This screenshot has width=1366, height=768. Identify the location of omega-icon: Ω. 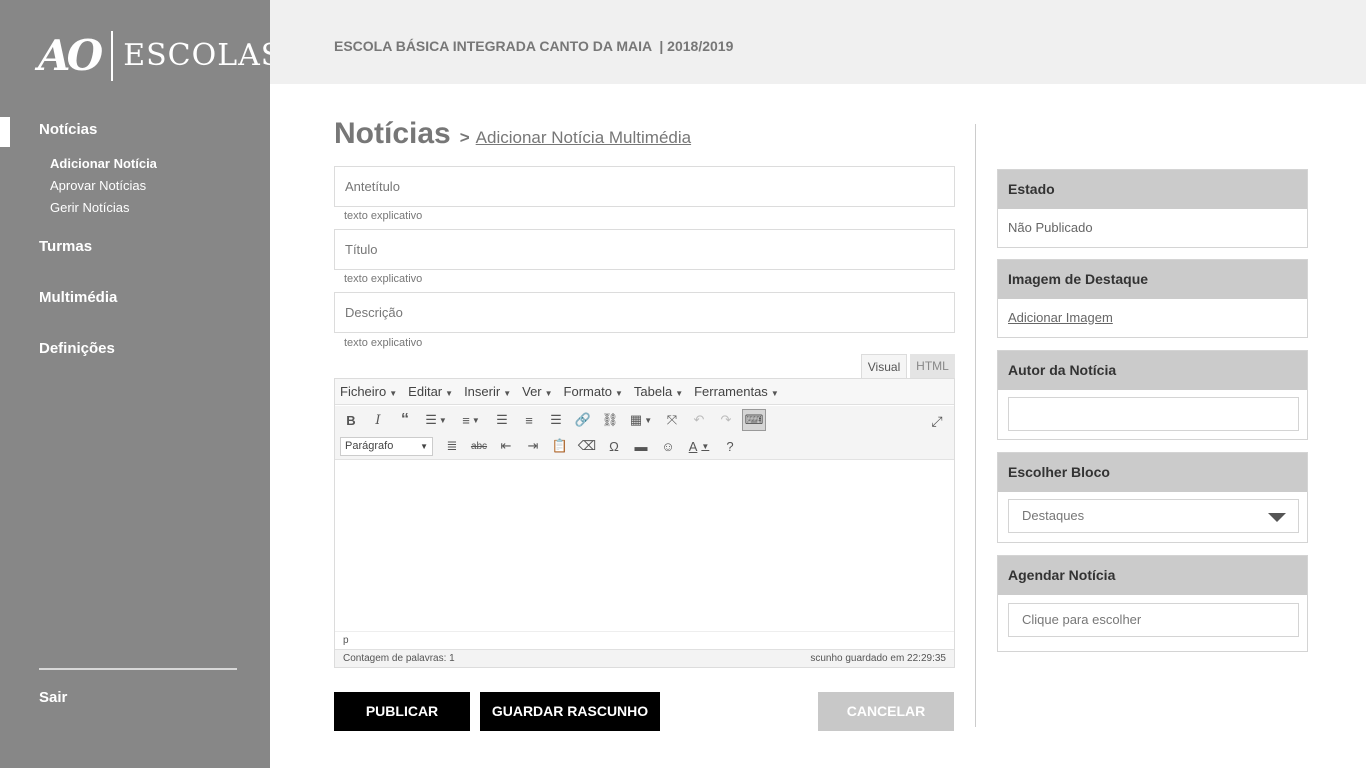
(614, 446).